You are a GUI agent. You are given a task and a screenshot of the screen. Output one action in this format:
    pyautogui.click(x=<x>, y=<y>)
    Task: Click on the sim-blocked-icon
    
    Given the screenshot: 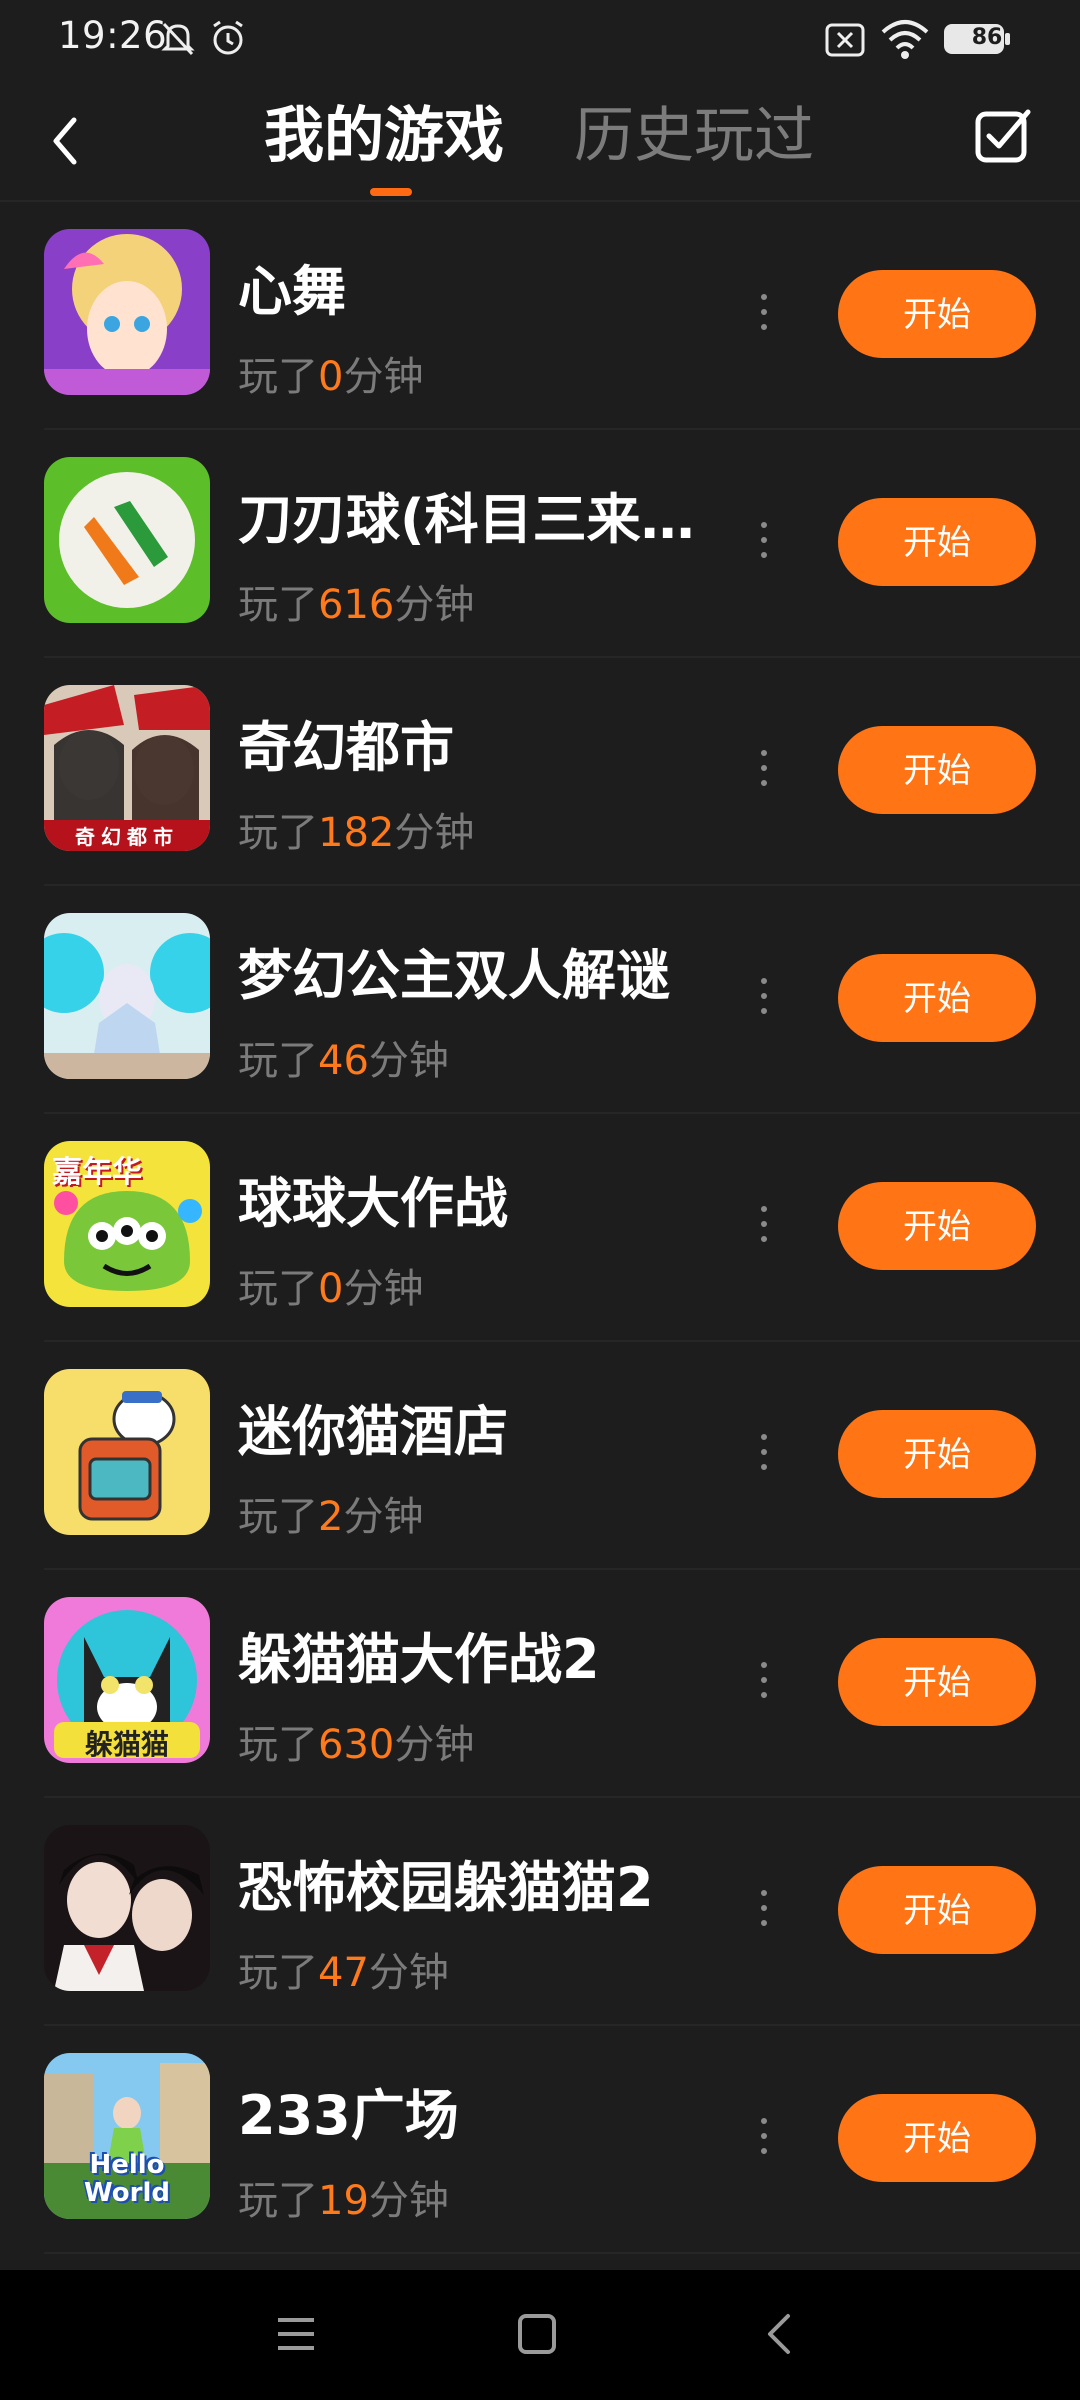 What is the action you would take?
    pyautogui.click(x=845, y=40)
    